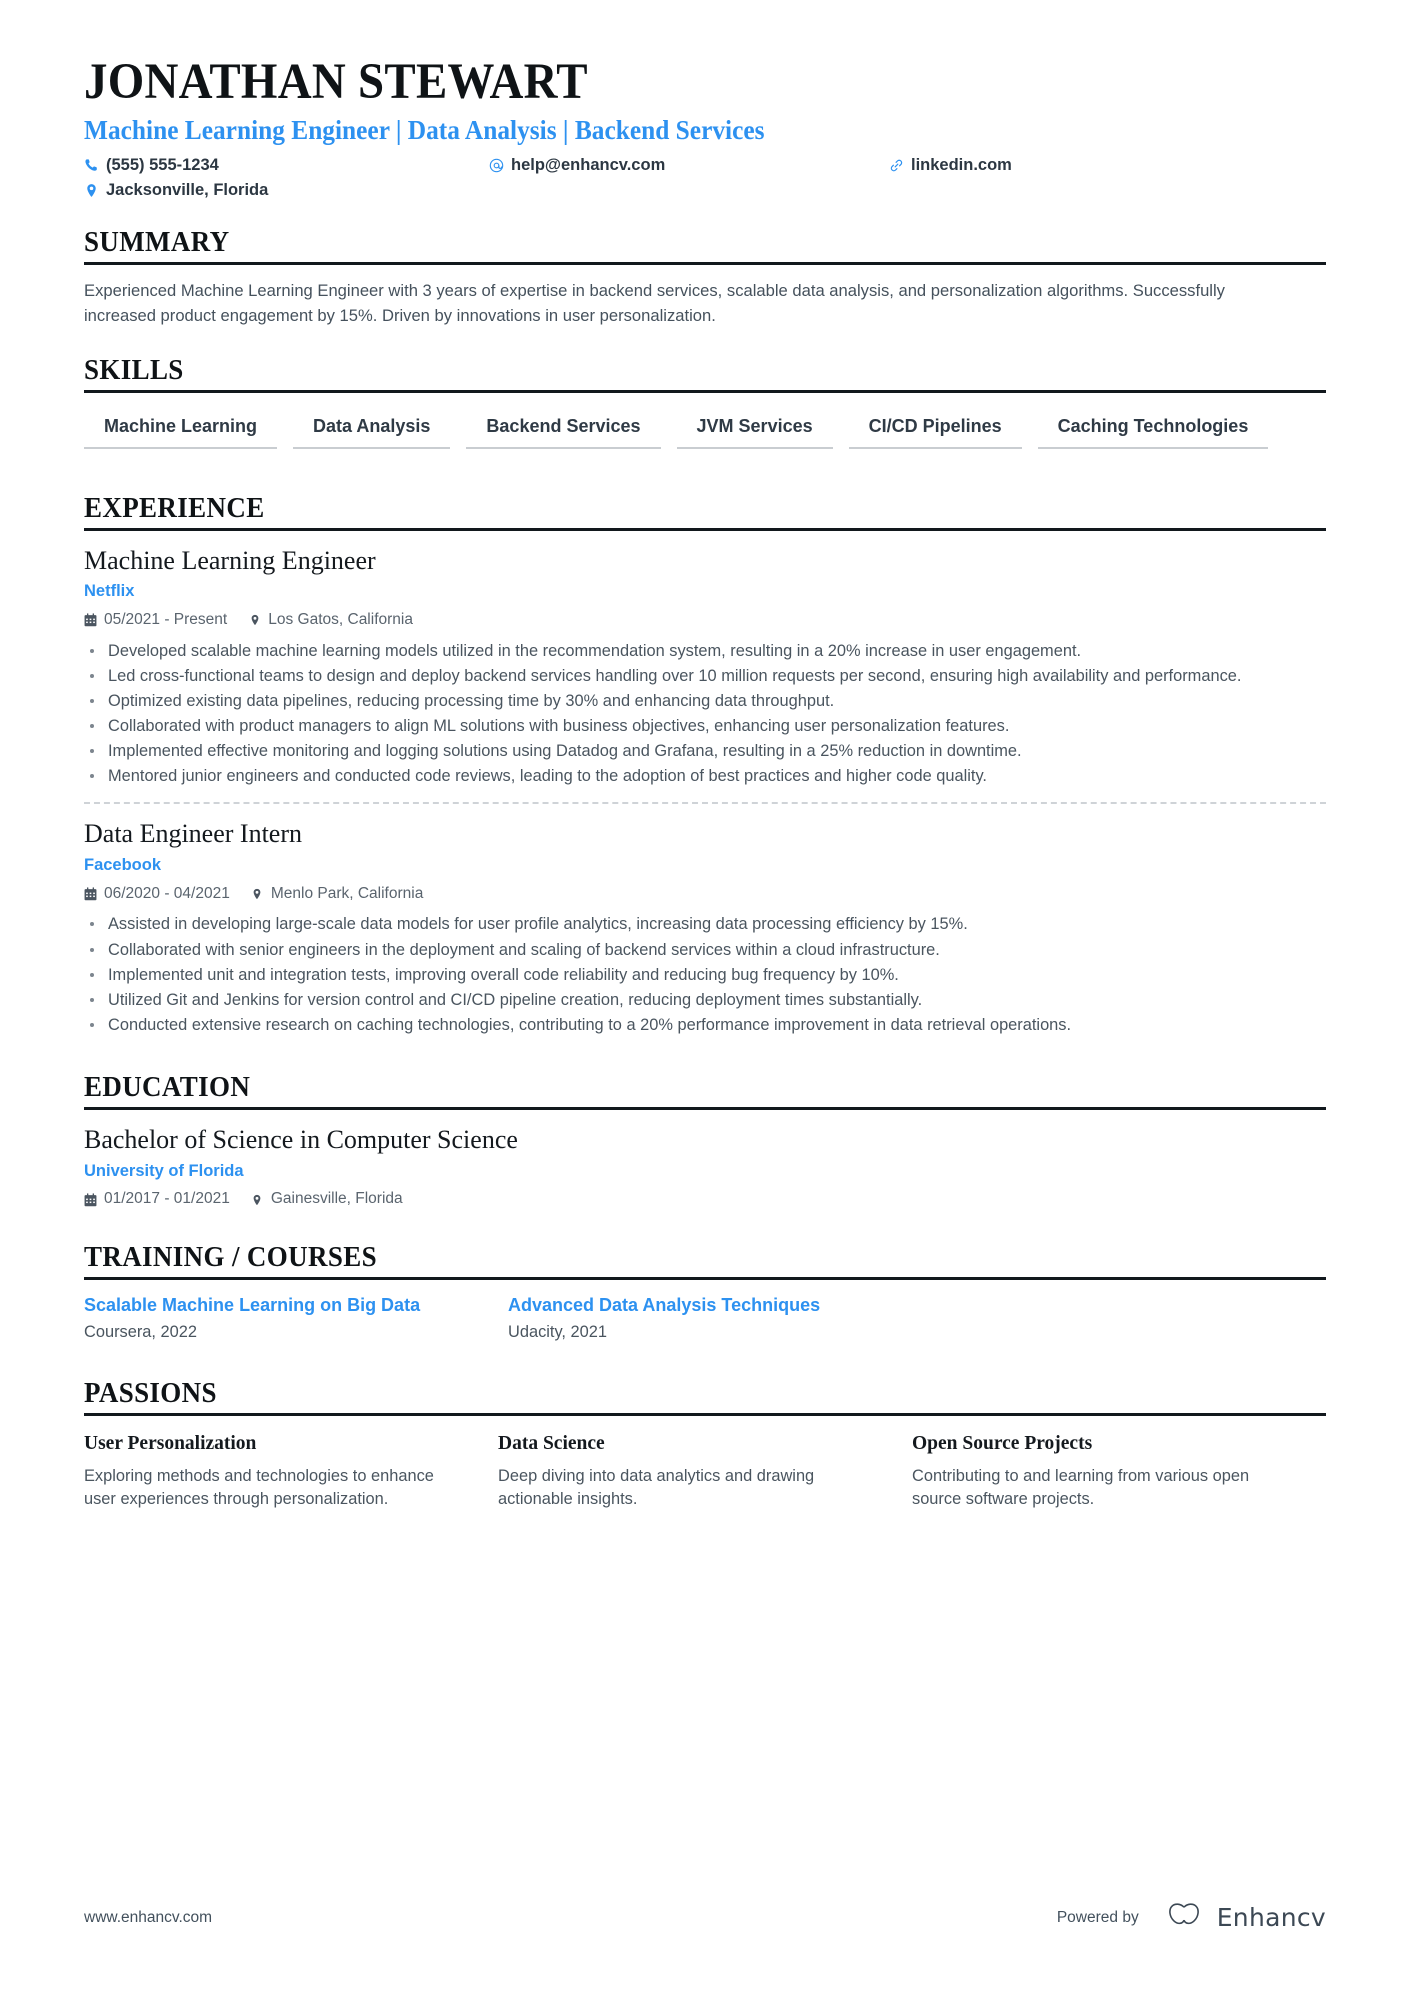 The image size is (1410, 1995). Describe the element at coordinates (174, 507) in the screenshot. I see `section-title-experience: EXPERIENCE` at that location.